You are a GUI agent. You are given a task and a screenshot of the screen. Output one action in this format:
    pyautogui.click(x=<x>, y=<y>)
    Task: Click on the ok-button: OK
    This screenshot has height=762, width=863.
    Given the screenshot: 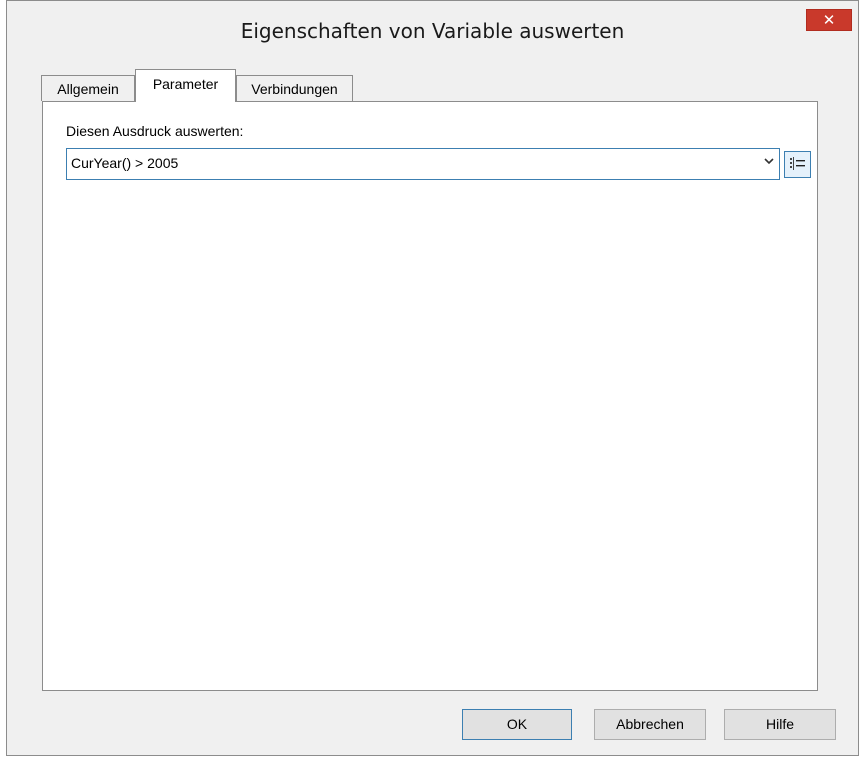 What is the action you would take?
    pyautogui.click(x=517, y=724)
    